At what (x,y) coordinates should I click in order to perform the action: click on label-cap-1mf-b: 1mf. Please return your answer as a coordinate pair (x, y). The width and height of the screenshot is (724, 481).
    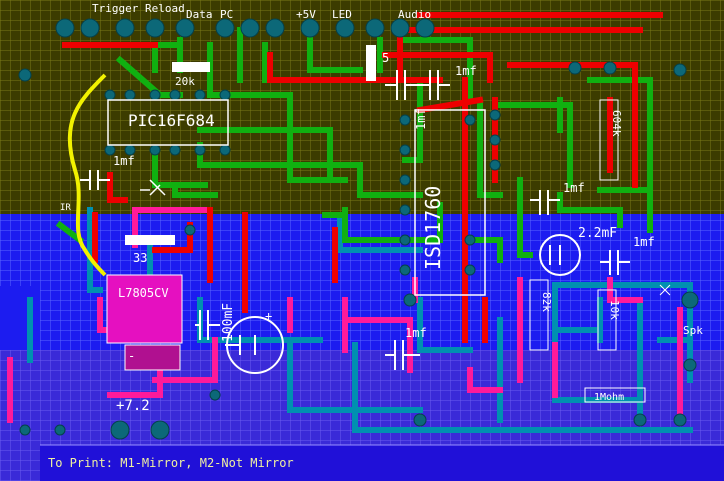
    Looking at the image, I should click on (466, 71).